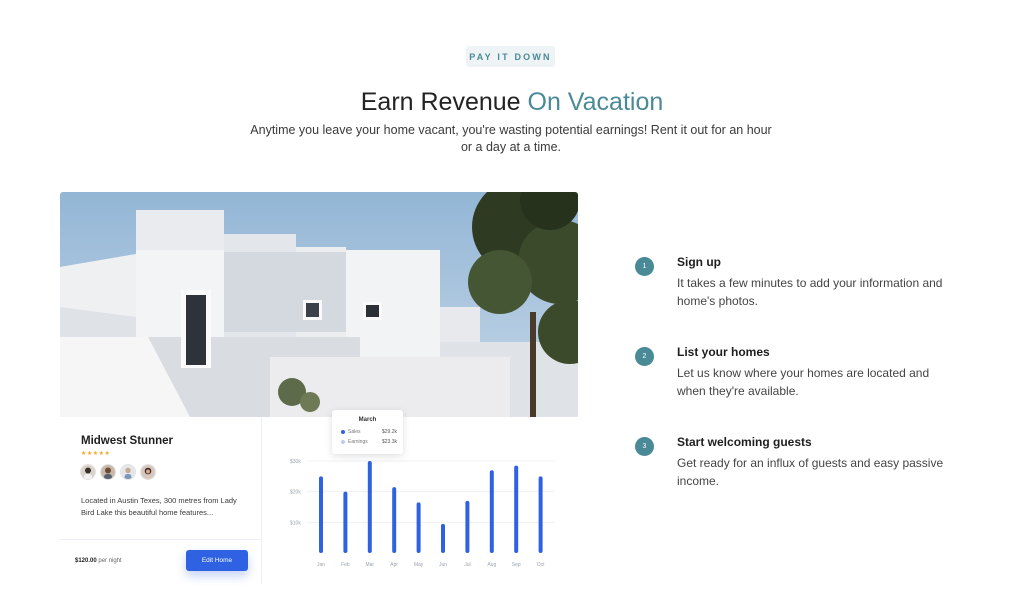 This screenshot has height=615, width=1024. Describe the element at coordinates (467, 565) in the screenshot. I see `x-tick-label: Jul` at that location.